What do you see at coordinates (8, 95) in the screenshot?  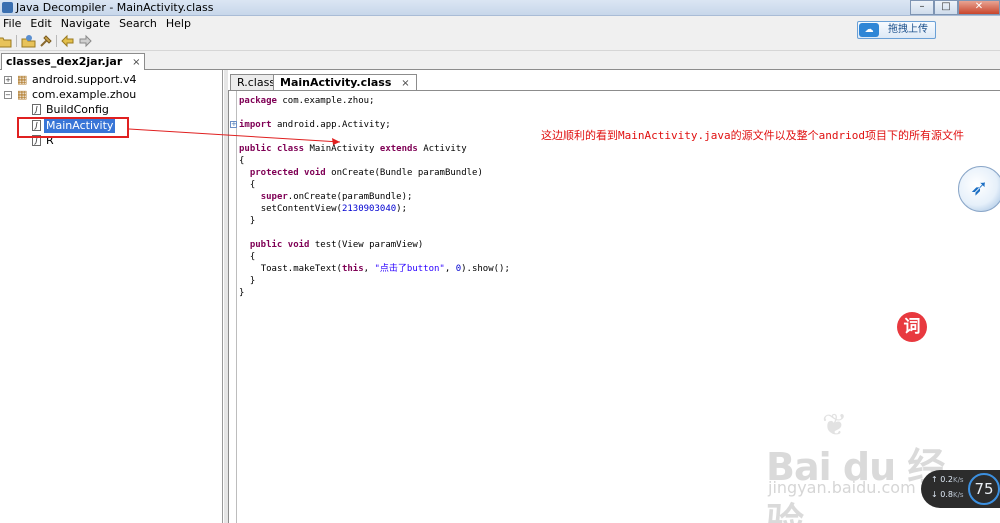 I see `collapse-icon: −` at bounding box center [8, 95].